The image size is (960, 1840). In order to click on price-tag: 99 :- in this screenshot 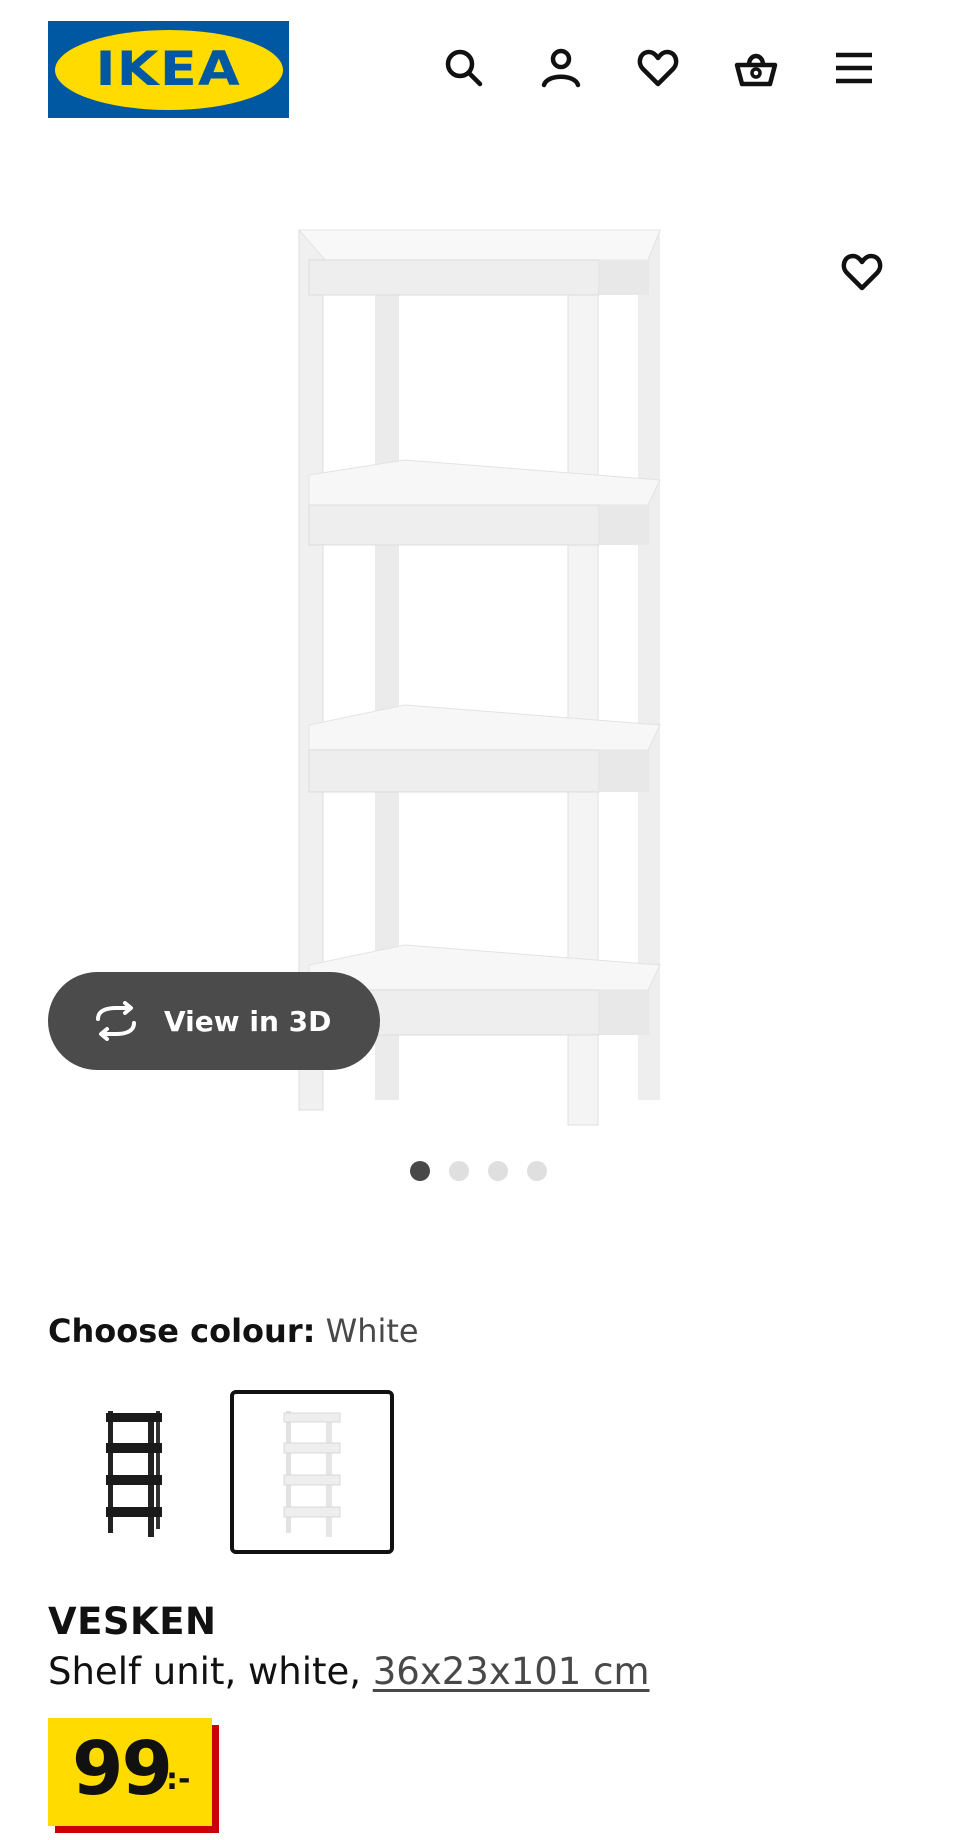, I will do `click(130, 1772)`.